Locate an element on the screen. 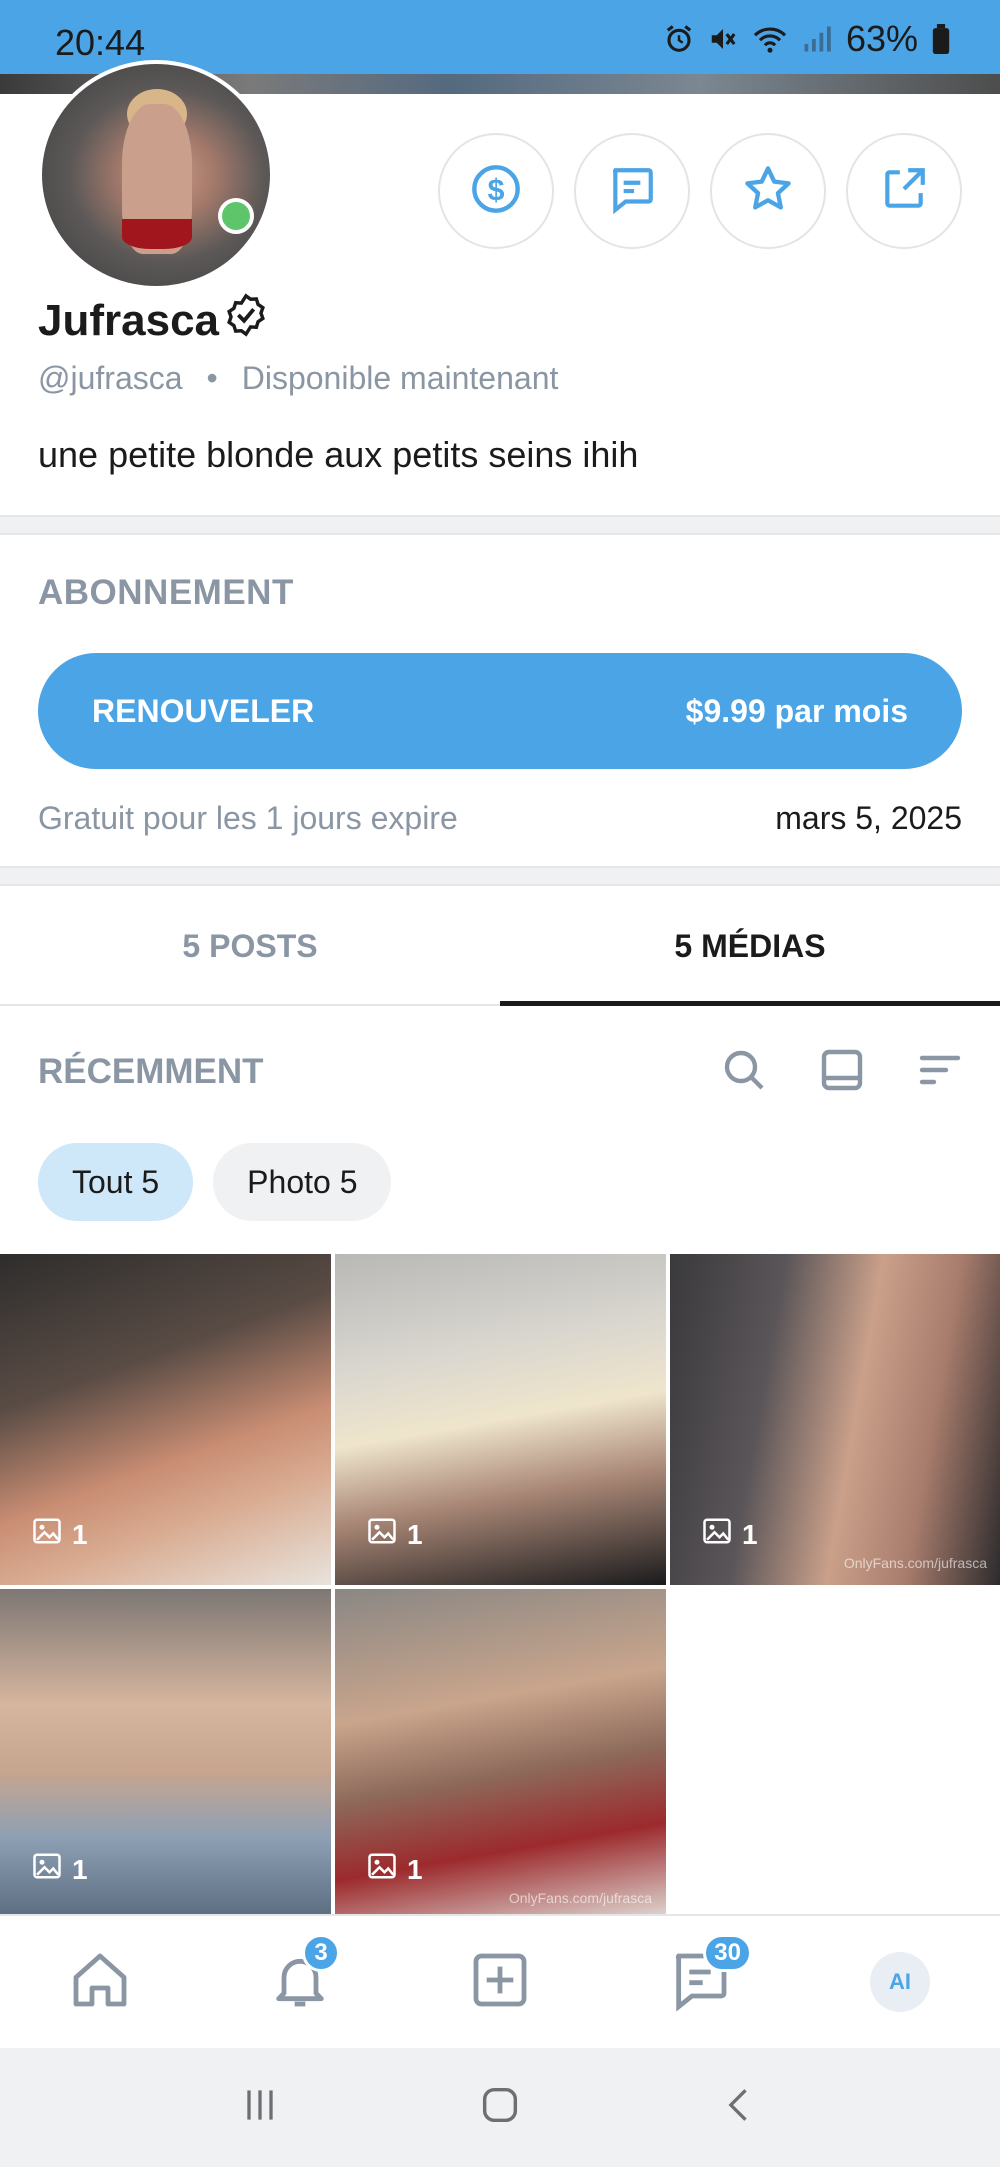  profile-name: Jufrasca is located at coordinates (153, 320).